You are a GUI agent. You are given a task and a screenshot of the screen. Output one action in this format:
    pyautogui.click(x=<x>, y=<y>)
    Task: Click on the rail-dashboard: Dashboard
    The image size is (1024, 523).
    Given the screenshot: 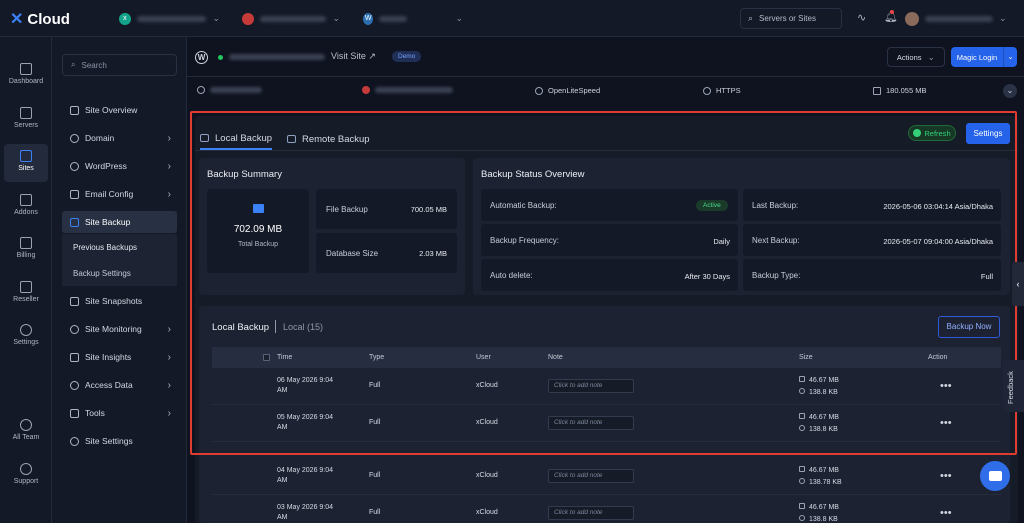 What is the action you would take?
    pyautogui.click(x=26, y=74)
    